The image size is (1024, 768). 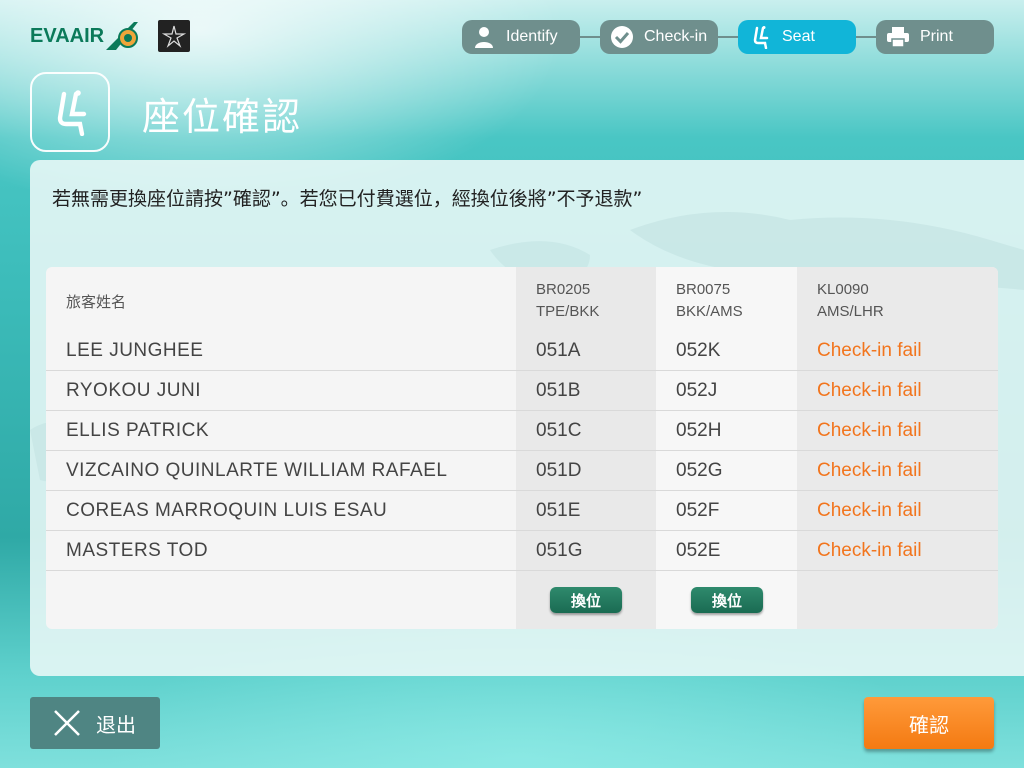 What do you see at coordinates (558, 350) in the screenshot?
I see `seat-value: 051A` at bounding box center [558, 350].